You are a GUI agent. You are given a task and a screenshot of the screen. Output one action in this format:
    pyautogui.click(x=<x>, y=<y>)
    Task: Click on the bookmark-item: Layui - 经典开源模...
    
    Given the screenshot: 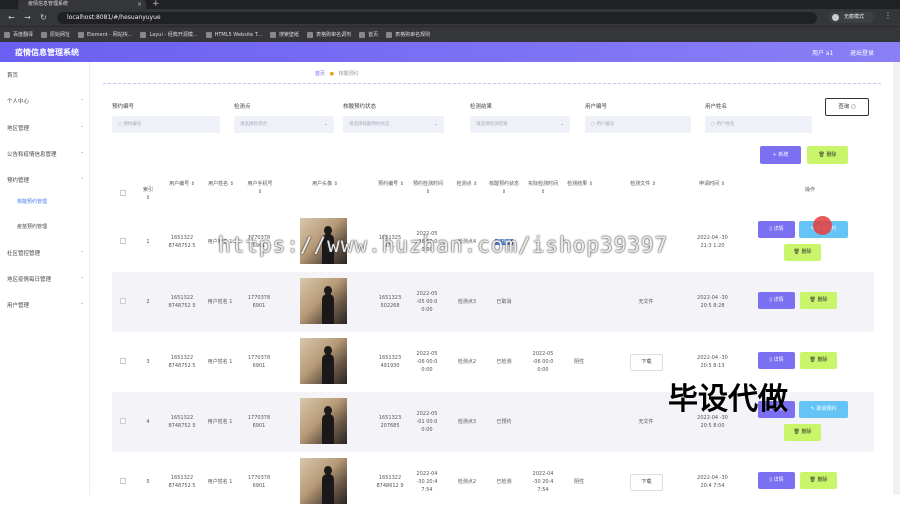 What is the action you would take?
    pyautogui.click(x=169, y=34)
    